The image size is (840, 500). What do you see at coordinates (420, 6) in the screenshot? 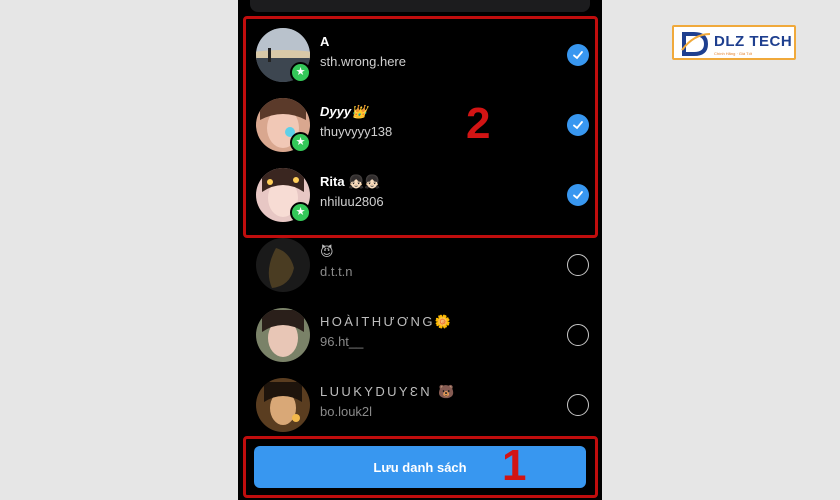
I see `search-field-edge` at bounding box center [420, 6].